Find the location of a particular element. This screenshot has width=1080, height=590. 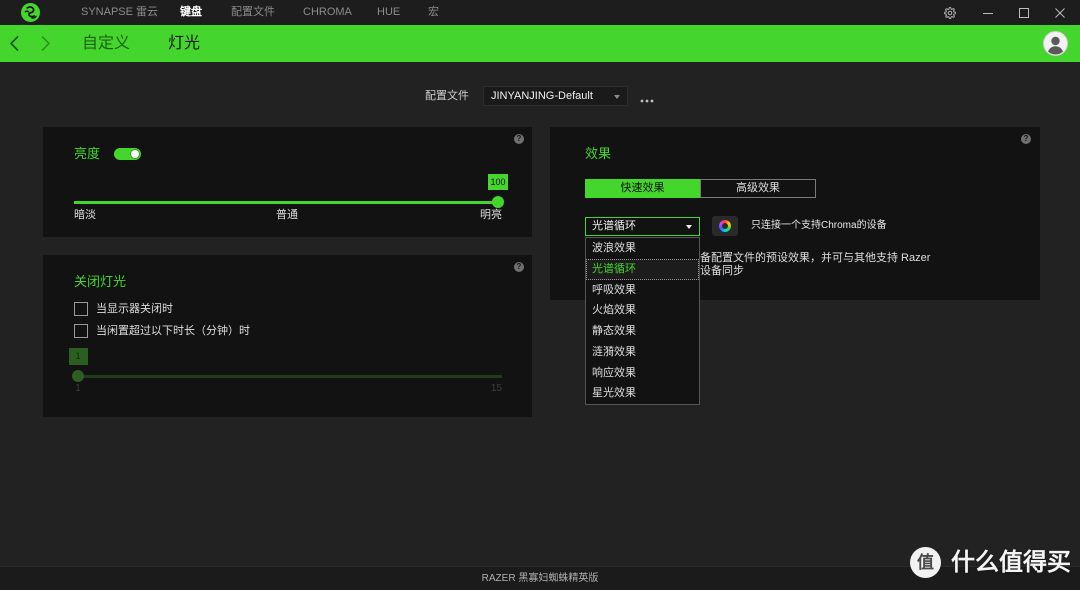

effect-option: 涟漪效果 is located at coordinates (642, 352).